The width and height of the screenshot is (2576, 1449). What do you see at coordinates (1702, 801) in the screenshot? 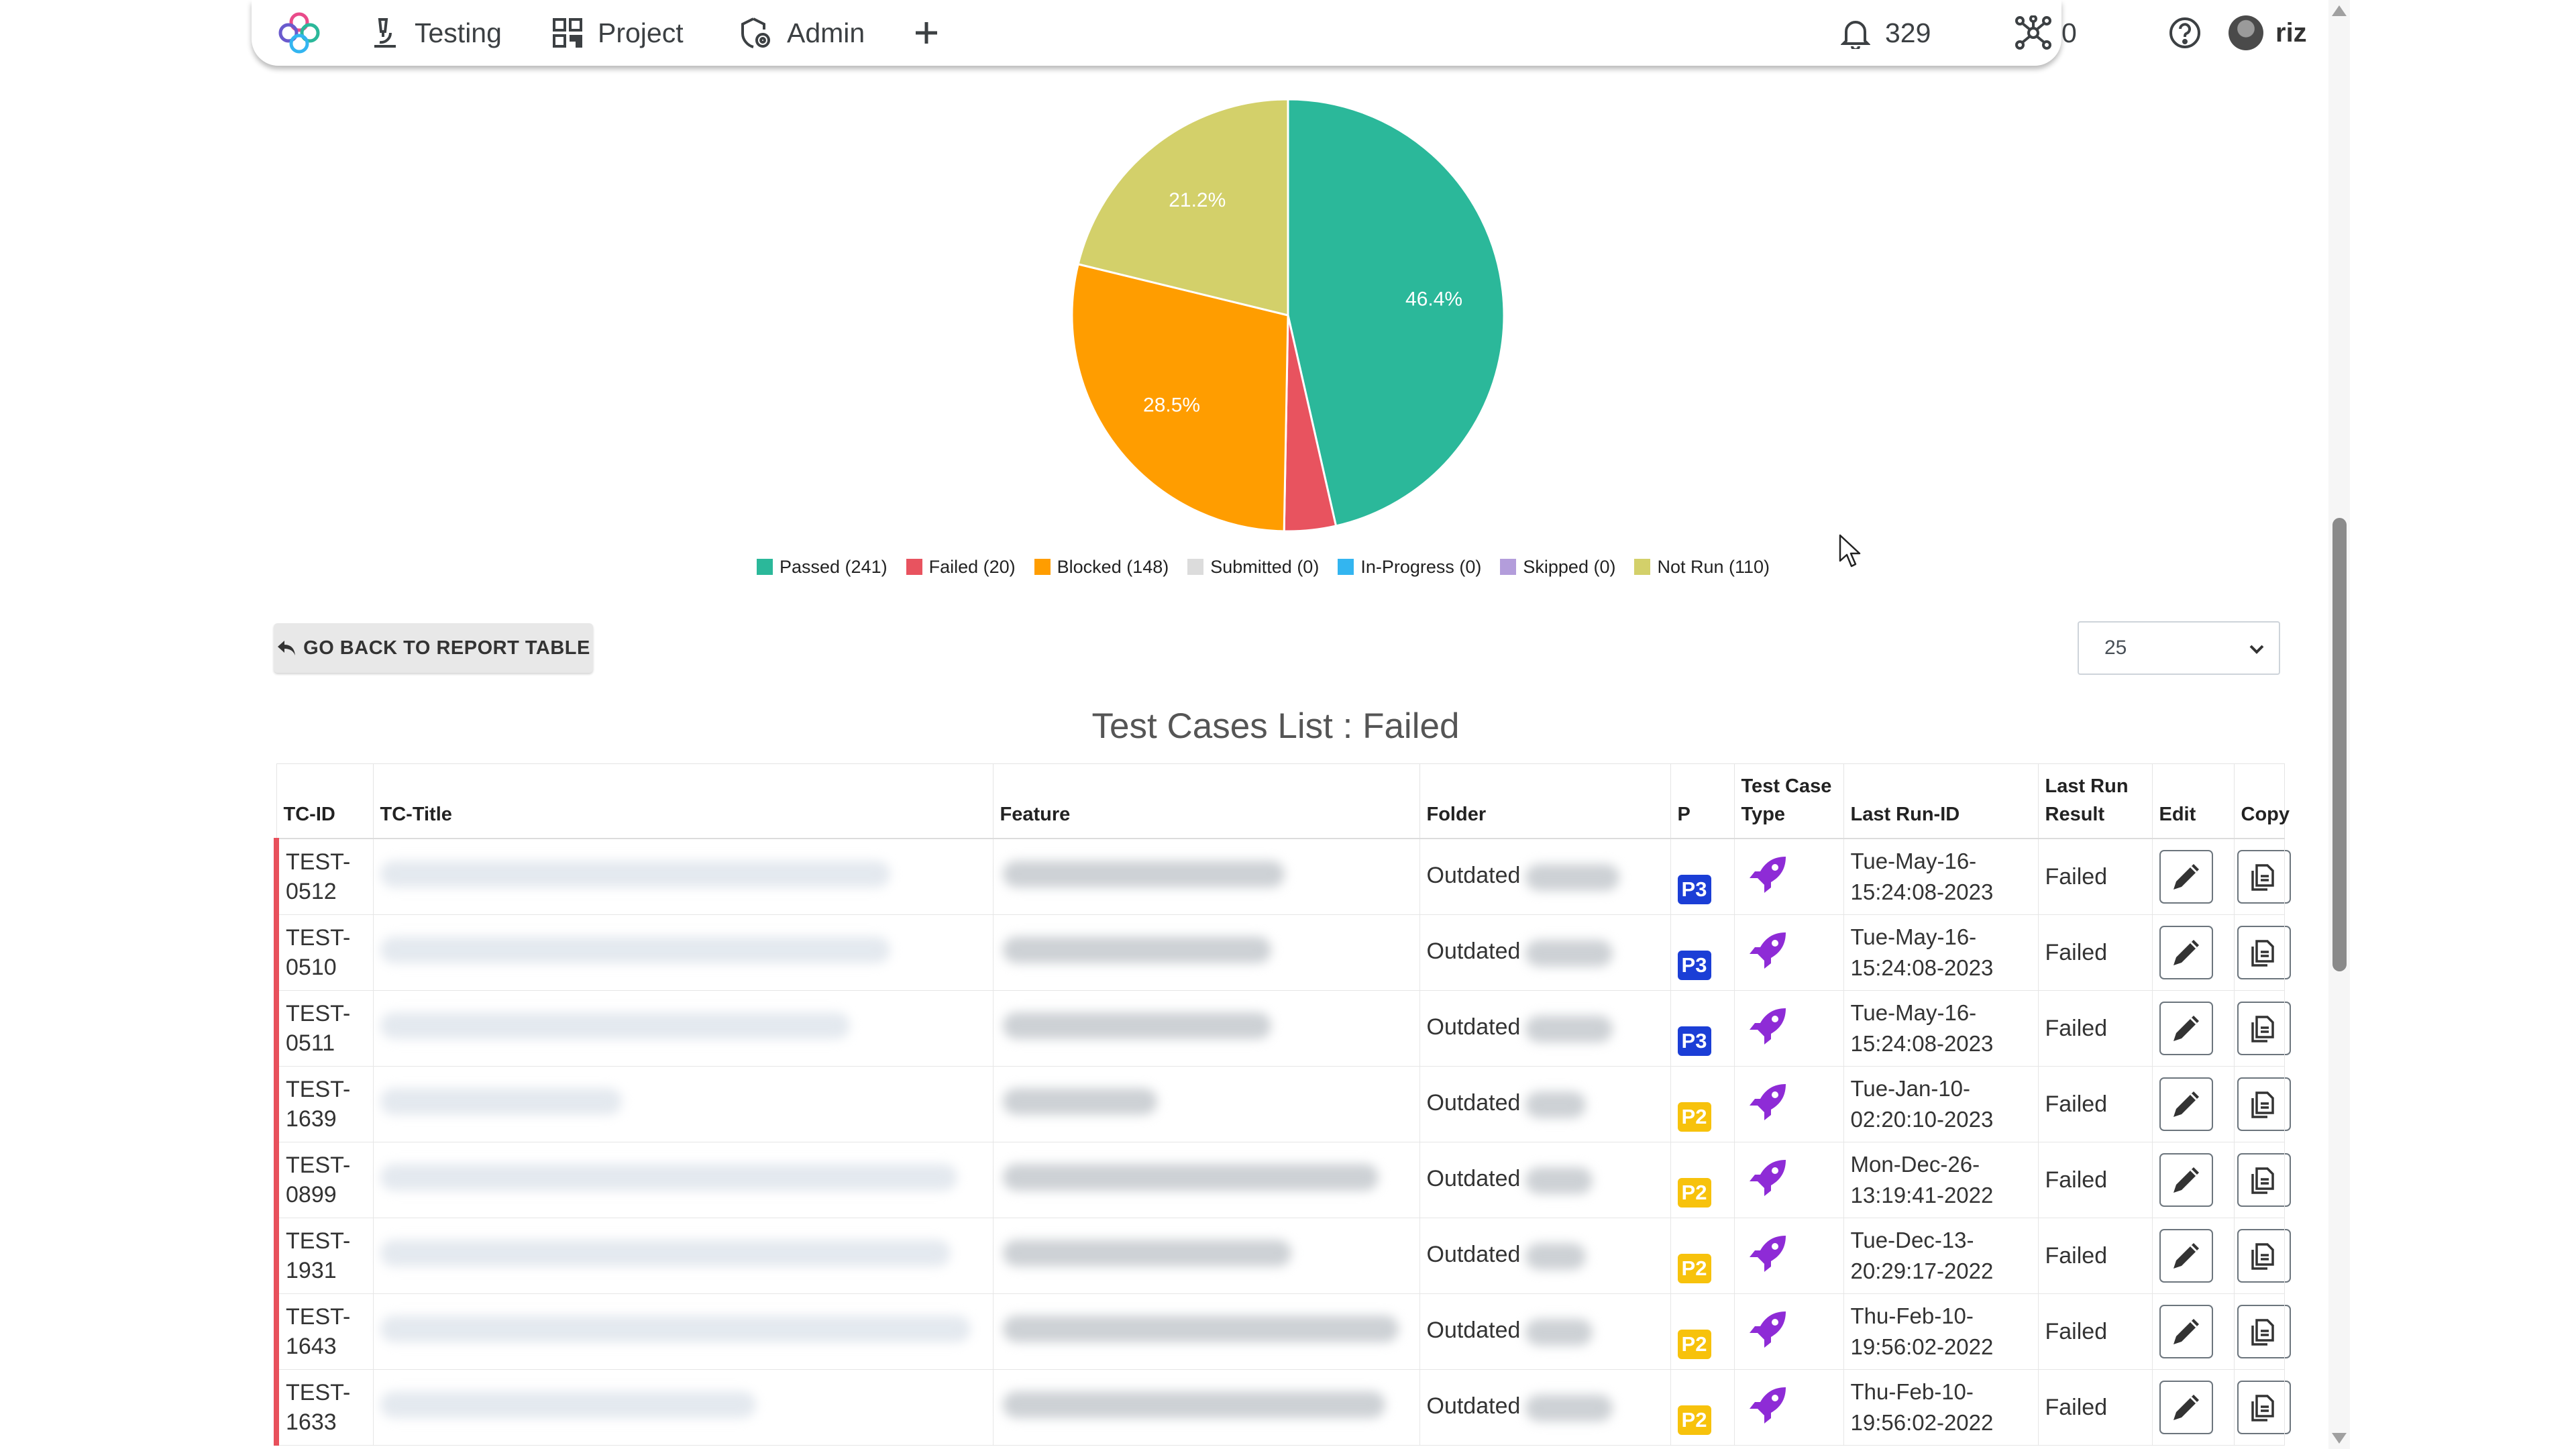
I see `col-header-priority: P` at bounding box center [1702, 801].